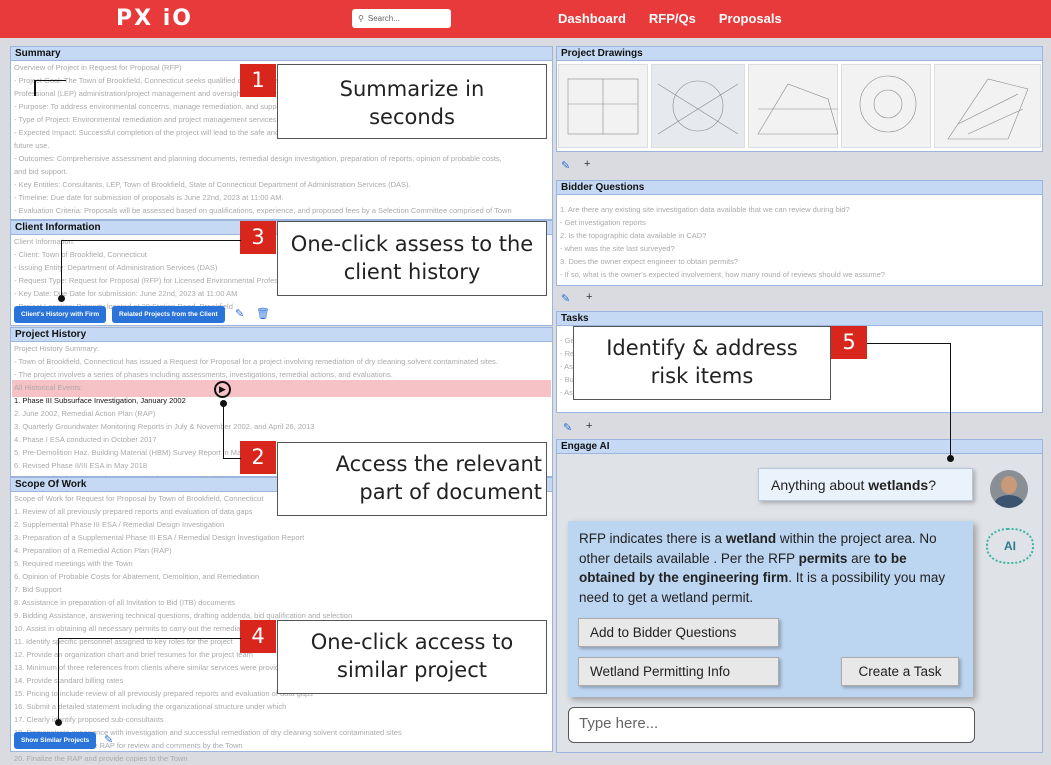  What do you see at coordinates (85, 413) in the screenshot?
I see `text-line: 2. June 2002, Remedial Action Plan (RAP)` at bounding box center [85, 413].